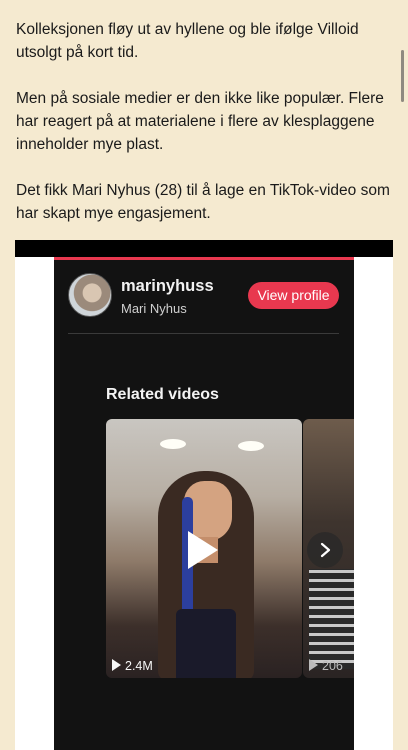 The height and width of the screenshot is (750, 408). What do you see at coordinates (331, 619) in the screenshot?
I see `thumbnail-stripes` at bounding box center [331, 619].